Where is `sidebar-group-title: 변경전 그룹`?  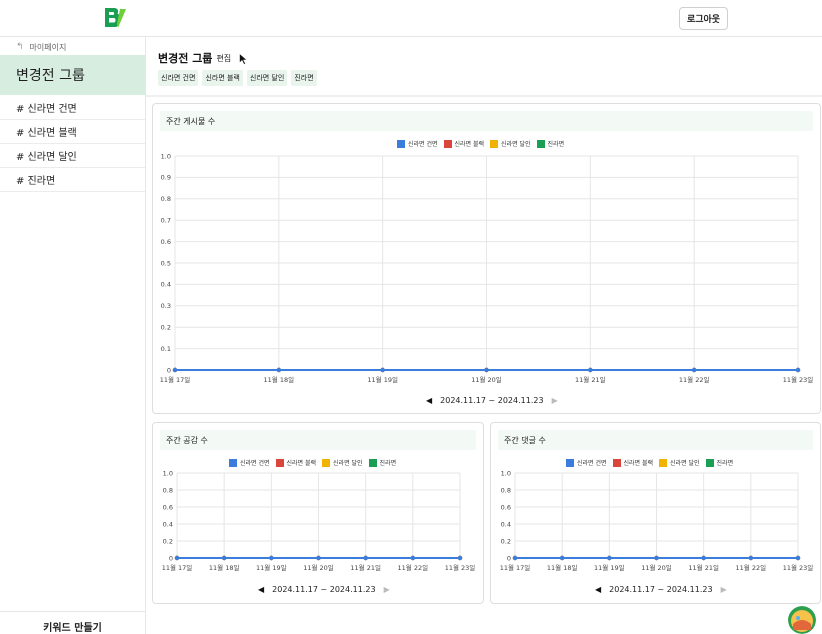 sidebar-group-title: 변경전 그룹 is located at coordinates (72, 75).